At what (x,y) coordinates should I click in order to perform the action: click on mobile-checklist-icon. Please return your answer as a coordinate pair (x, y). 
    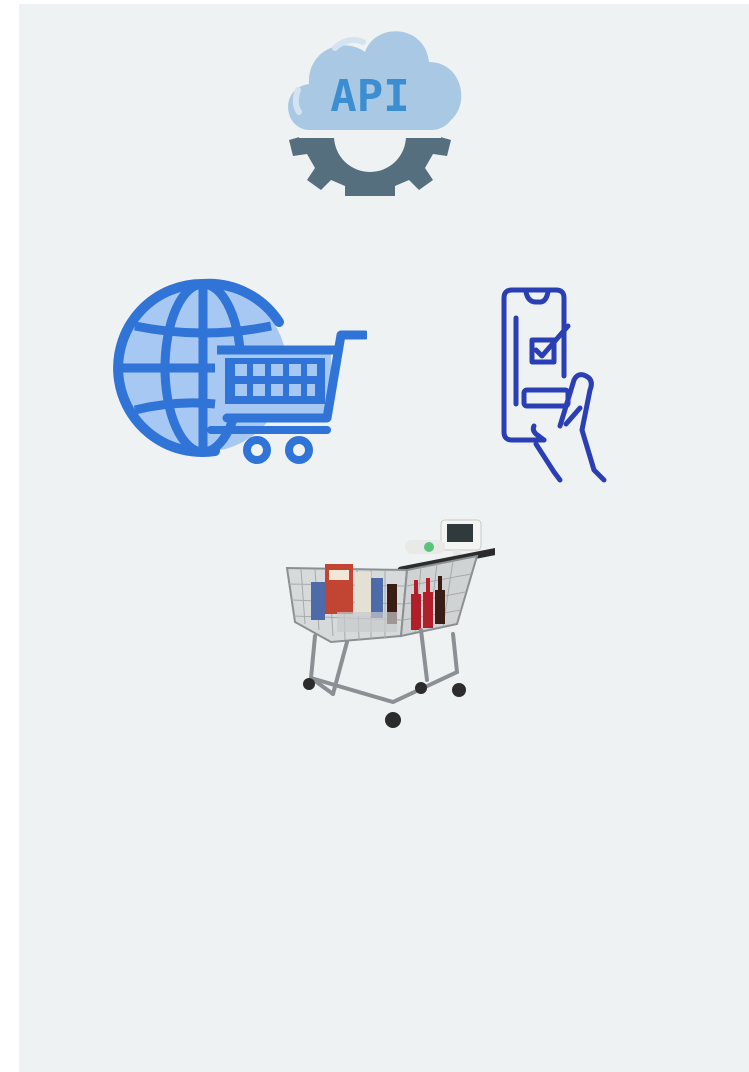
    Looking at the image, I should click on (545, 384).